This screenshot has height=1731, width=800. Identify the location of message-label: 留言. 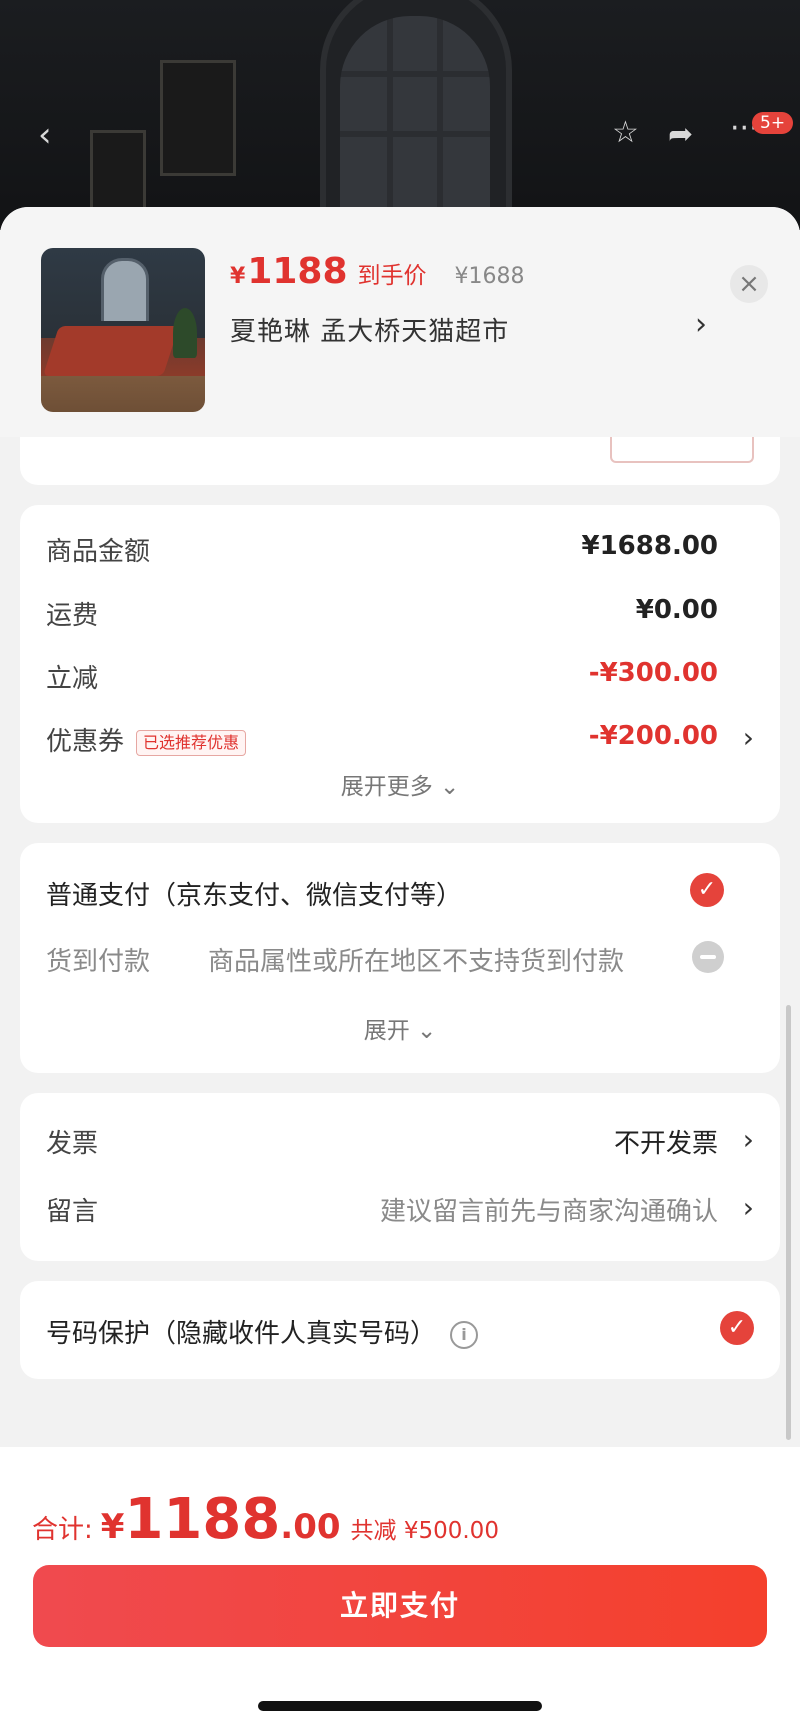
(72, 1212).